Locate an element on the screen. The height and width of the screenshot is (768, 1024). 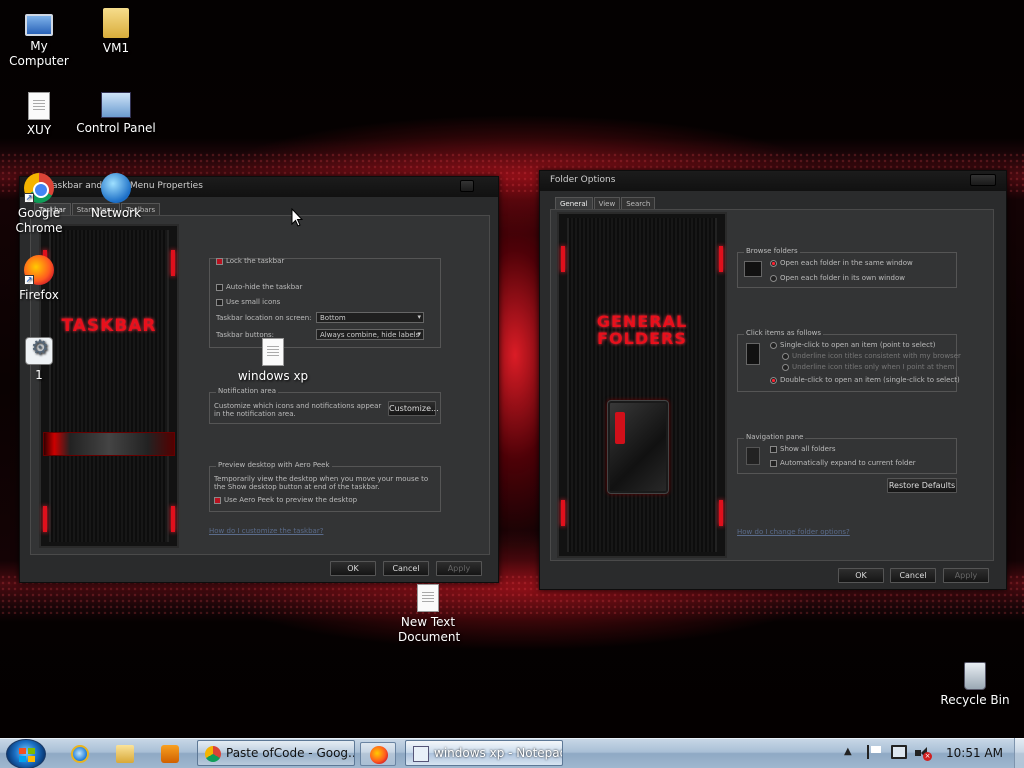
show-desktop-button is located at coordinates (1019, 753).